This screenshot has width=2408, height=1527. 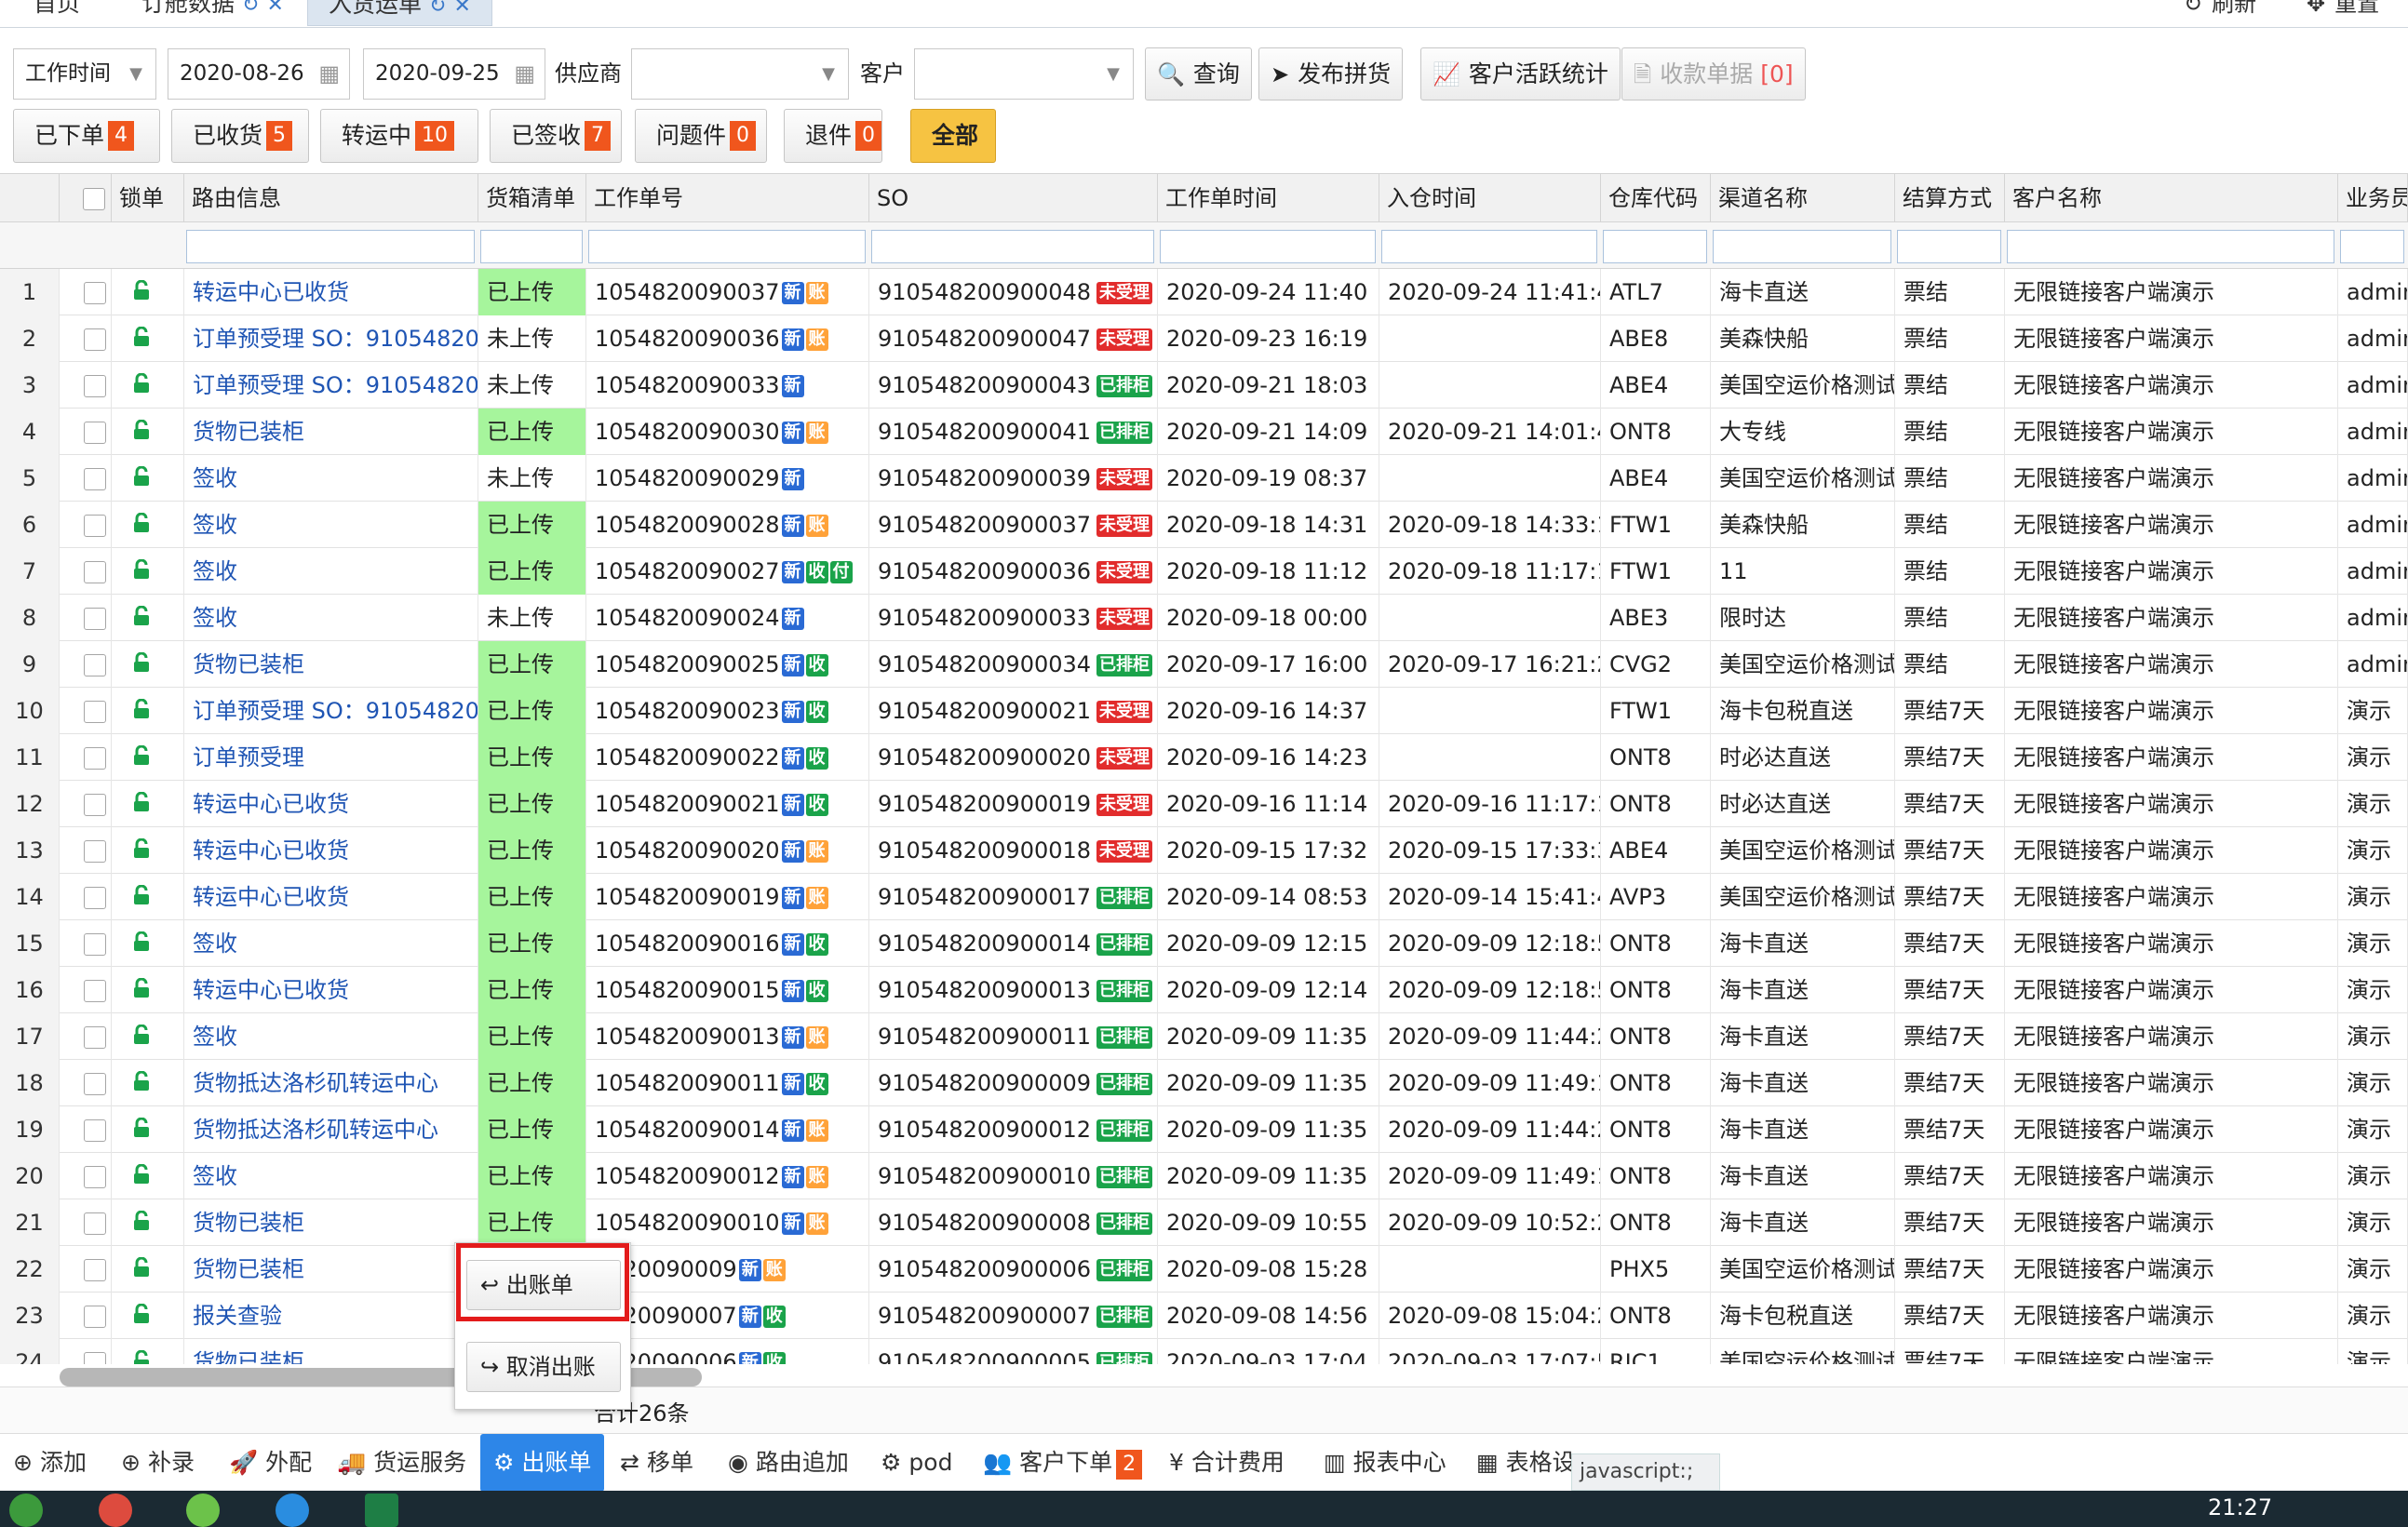 I want to click on column-header: 路由信息, so click(x=331, y=198).